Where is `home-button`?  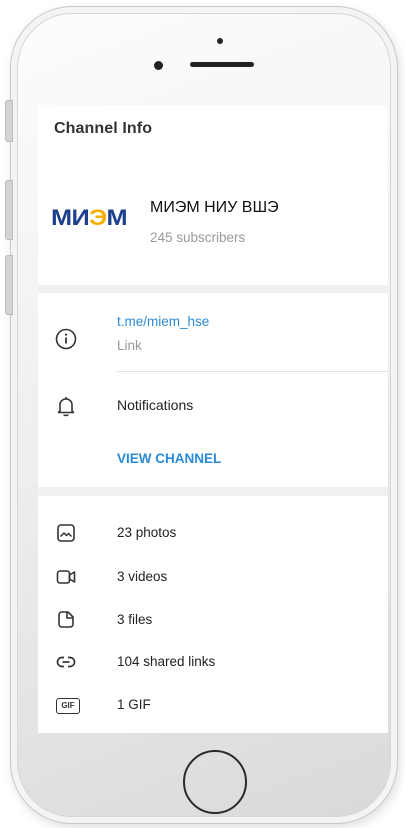
home-button is located at coordinates (215, 782).